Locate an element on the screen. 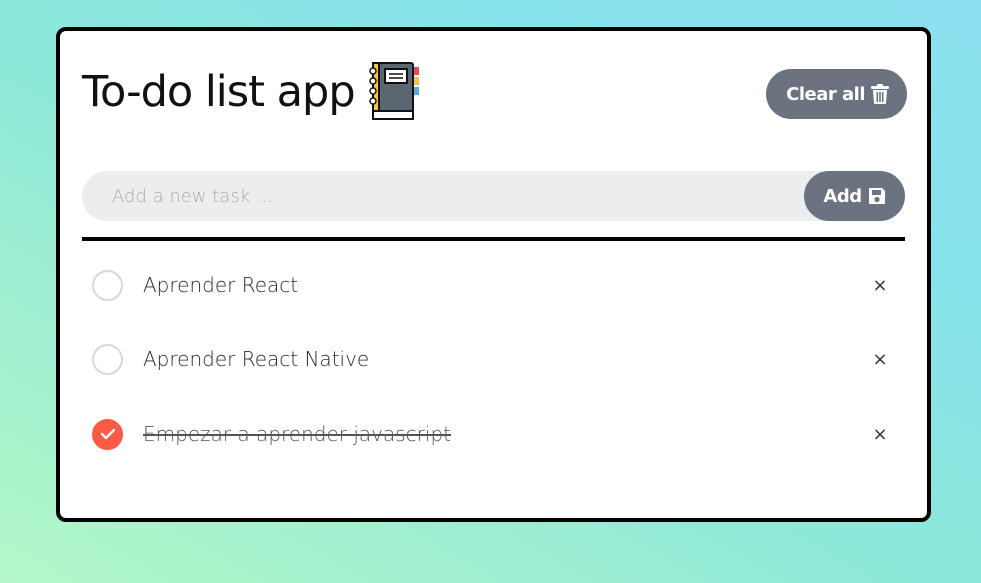  new-task-bar: Add is located at coordinates (493, 196).